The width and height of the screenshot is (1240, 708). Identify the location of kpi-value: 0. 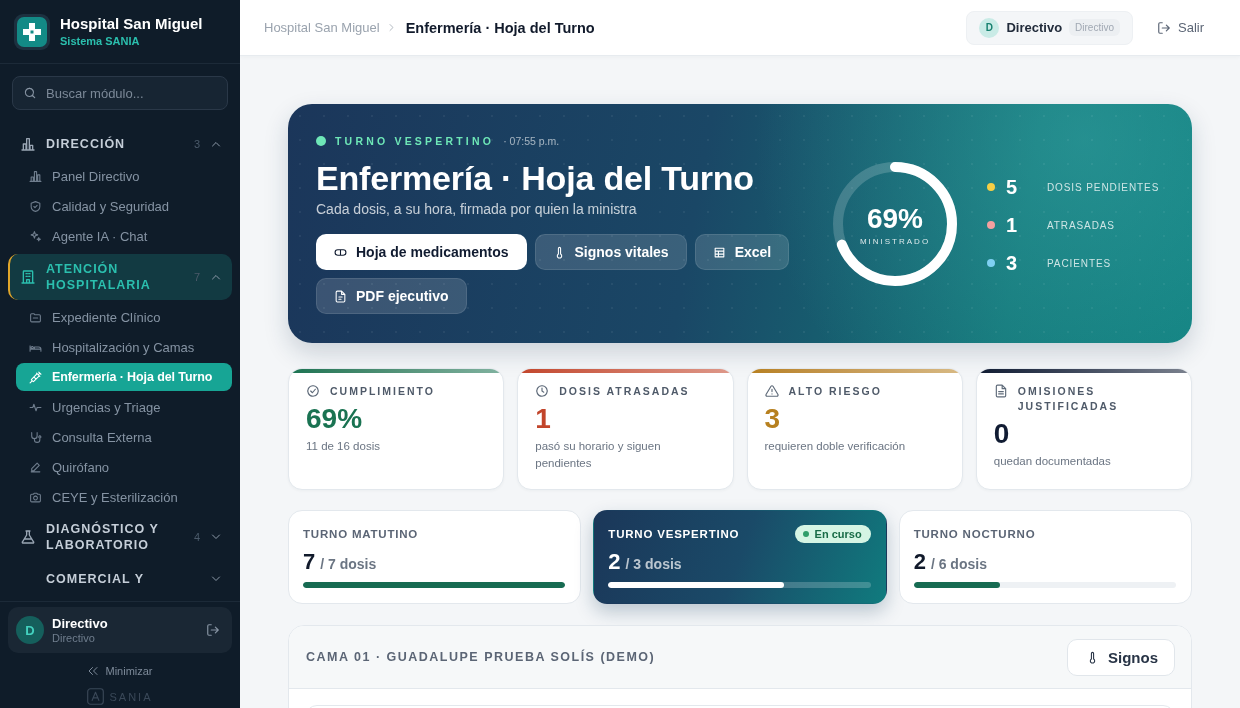
(1001, 434).